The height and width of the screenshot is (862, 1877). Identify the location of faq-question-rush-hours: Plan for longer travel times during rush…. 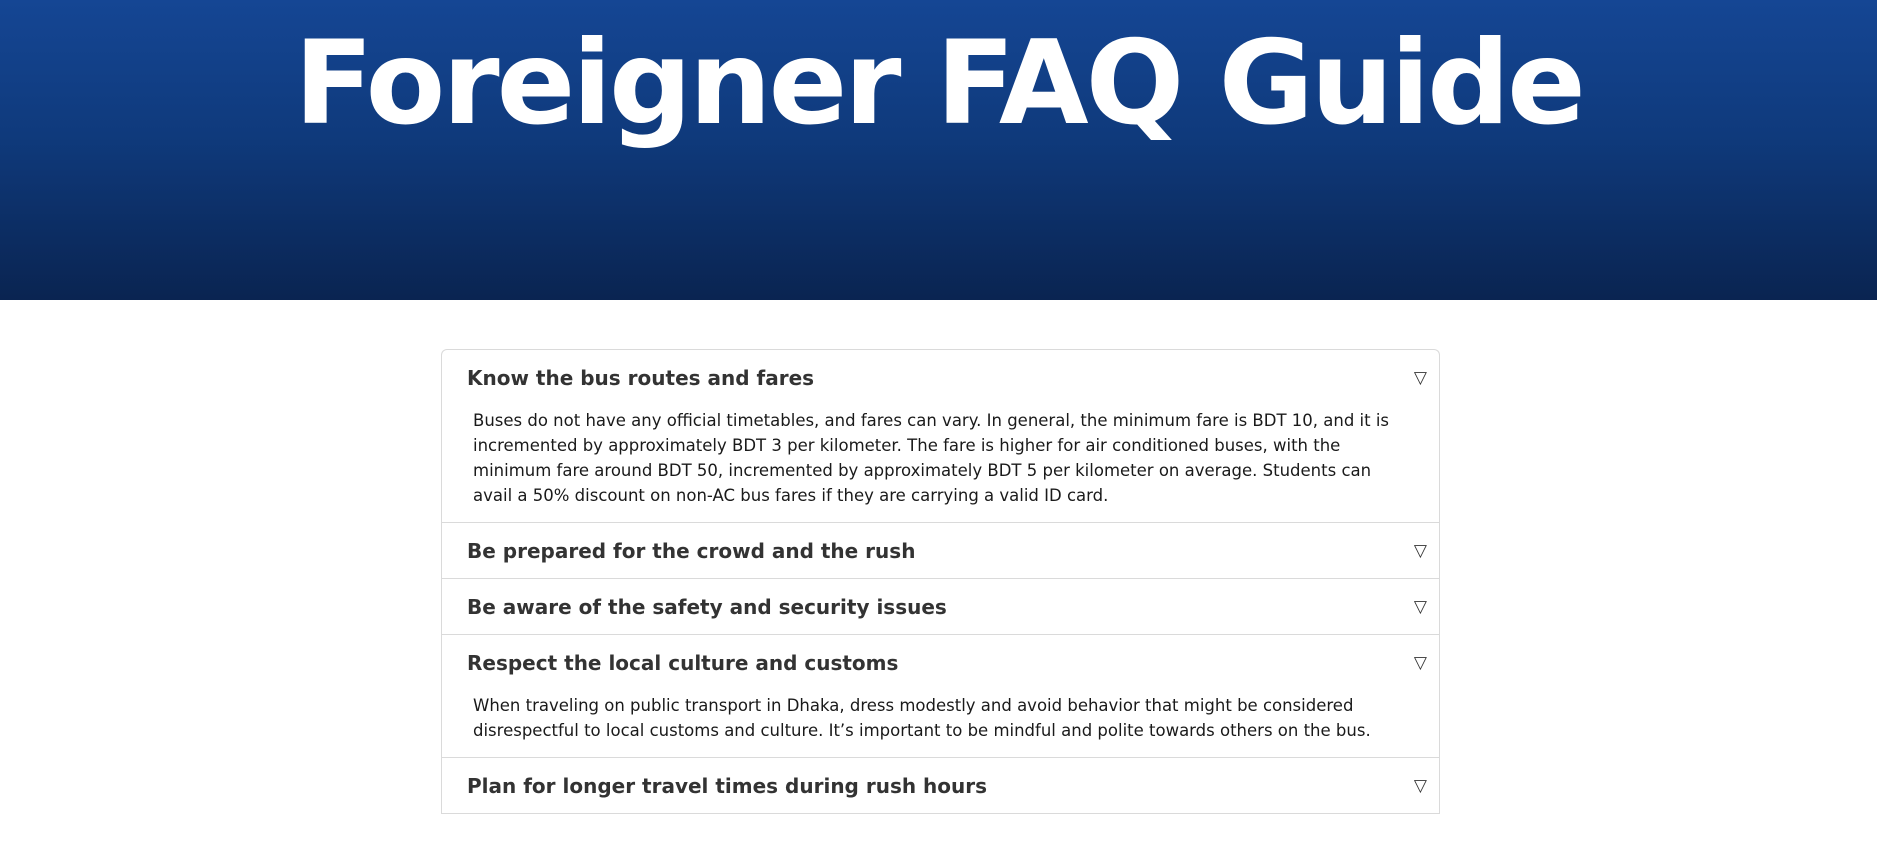
(940, 785).